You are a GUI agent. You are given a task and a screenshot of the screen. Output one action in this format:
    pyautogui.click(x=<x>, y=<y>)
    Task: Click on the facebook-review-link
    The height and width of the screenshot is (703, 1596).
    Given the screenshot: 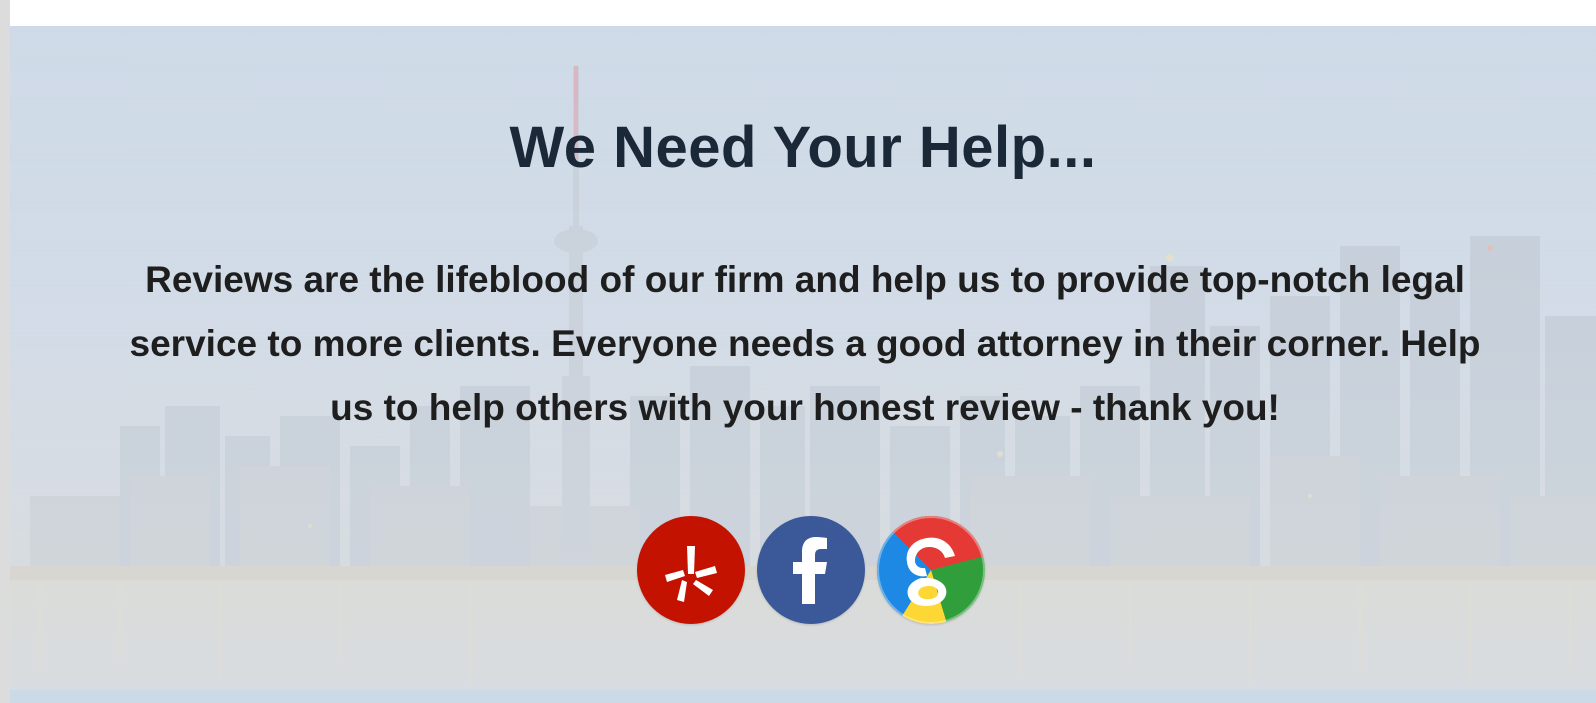 What is the action you would take?
    pyautogui.click(x=811, y=570)
    